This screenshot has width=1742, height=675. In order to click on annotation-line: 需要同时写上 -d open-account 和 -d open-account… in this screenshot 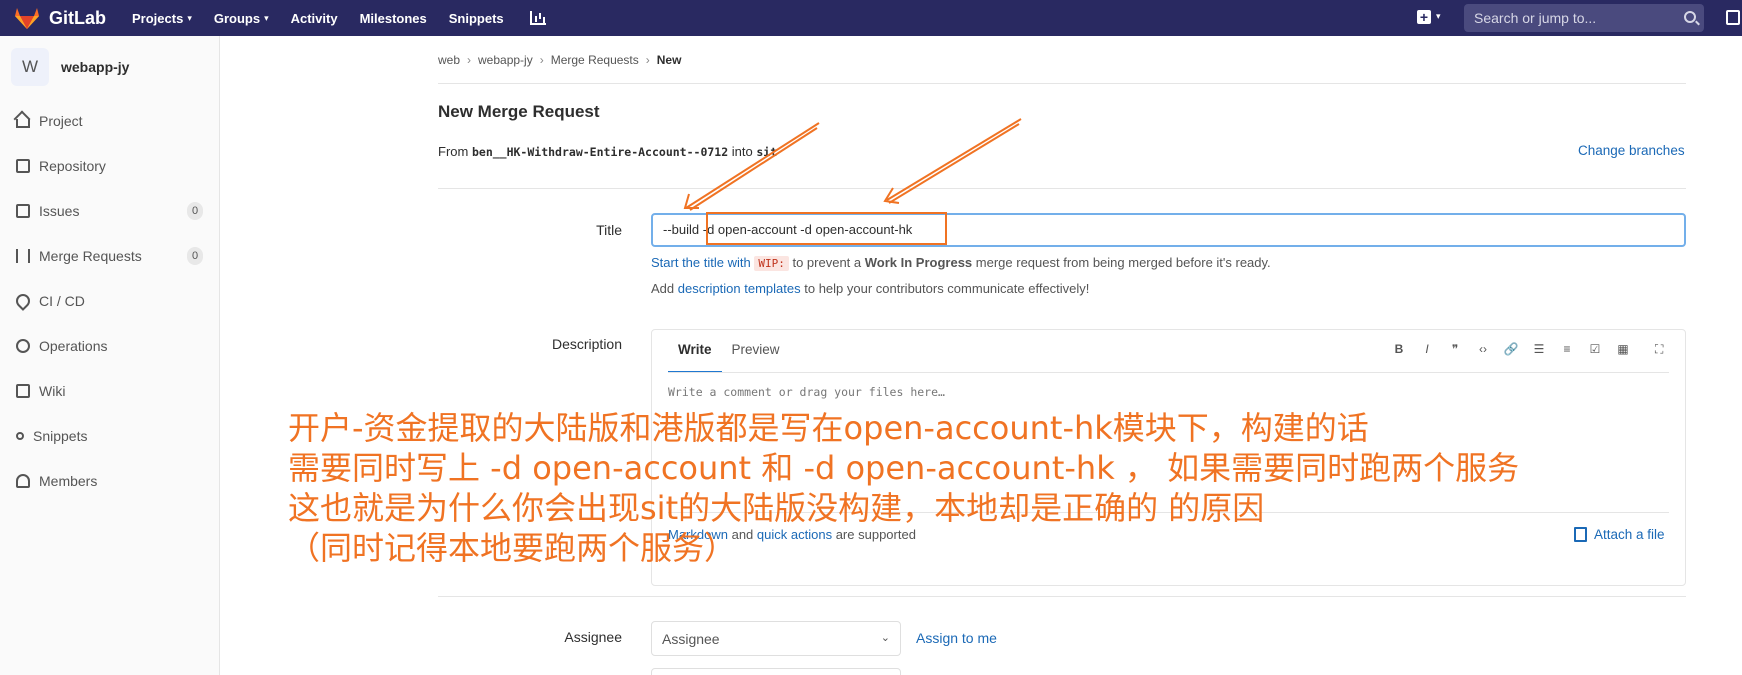, I will do `click(904, 468)`.